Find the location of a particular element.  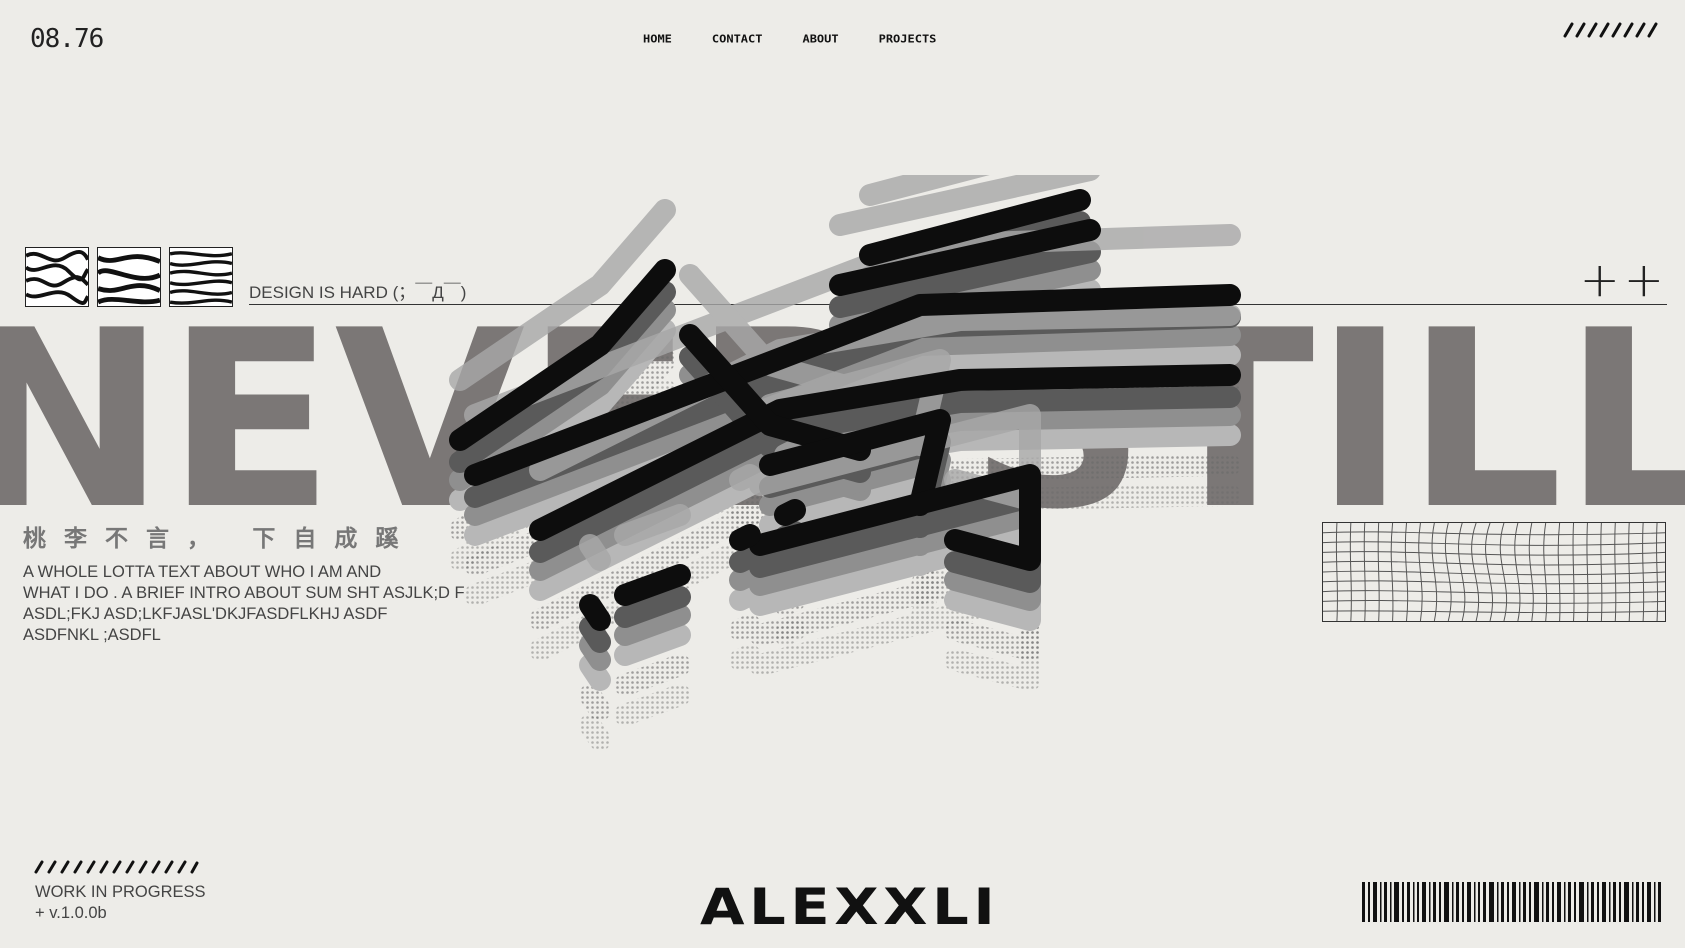

slashes-decoration is located at coordinates (1610, 30).